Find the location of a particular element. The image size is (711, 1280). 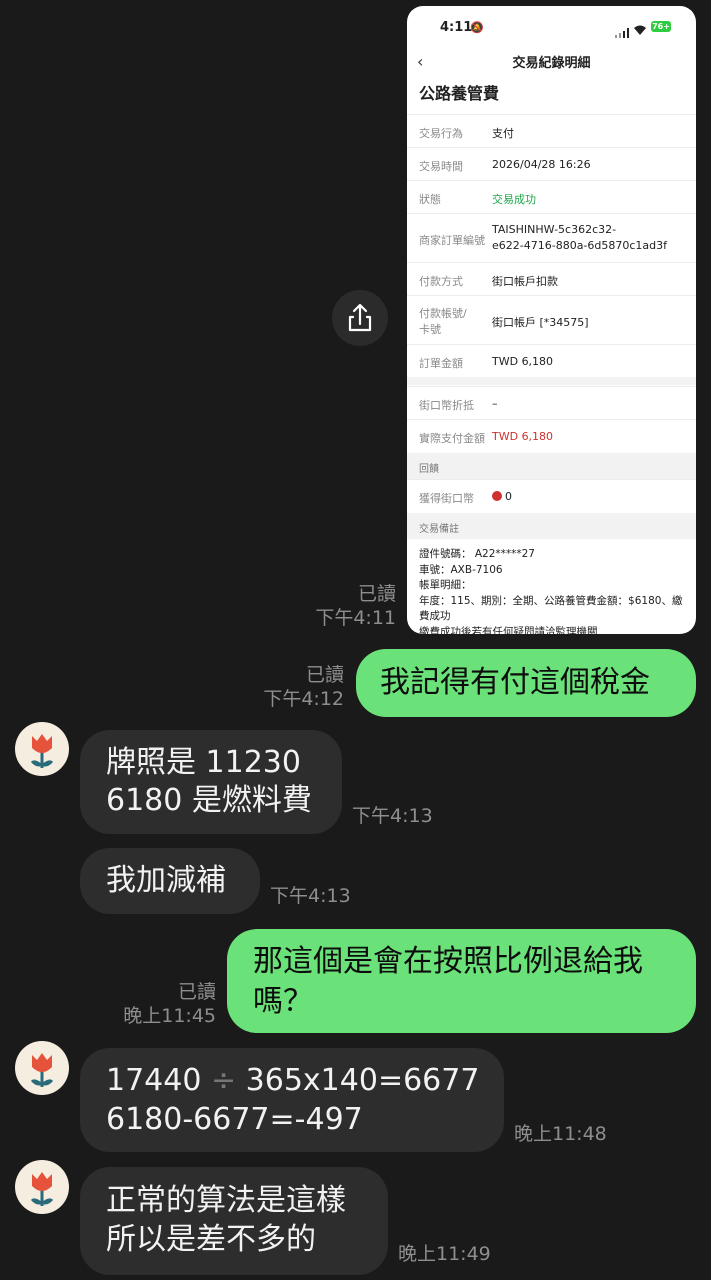

note-line: 車號：AXB-7106 is located at coordinates (461, 569).